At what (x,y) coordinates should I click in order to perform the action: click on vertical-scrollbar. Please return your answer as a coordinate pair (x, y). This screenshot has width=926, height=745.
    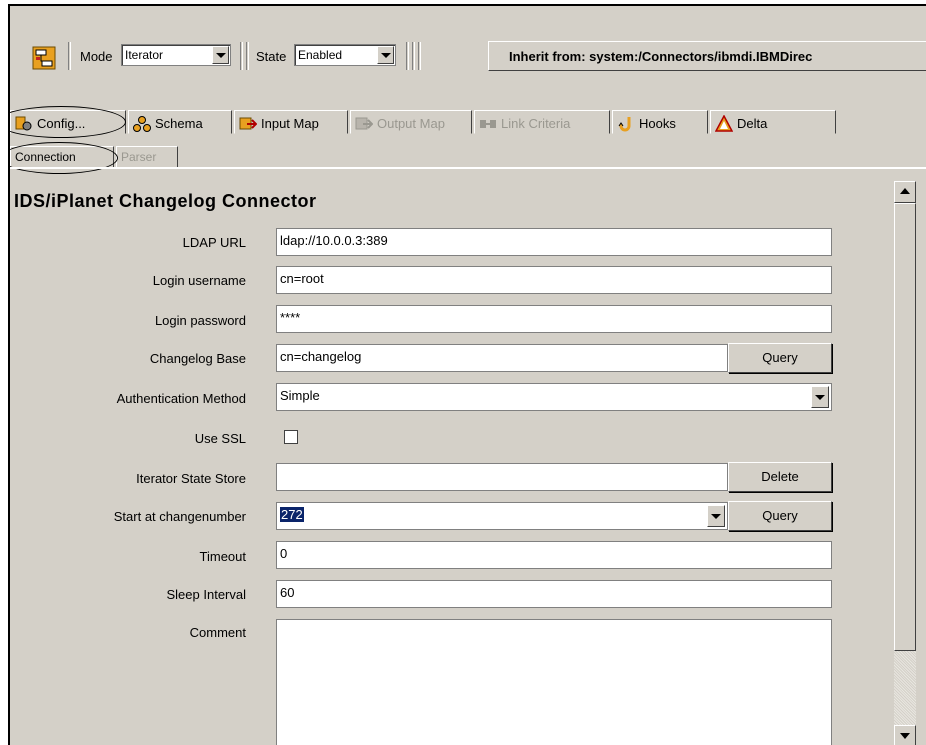
    Looking at the image, I should click on (905, 463).